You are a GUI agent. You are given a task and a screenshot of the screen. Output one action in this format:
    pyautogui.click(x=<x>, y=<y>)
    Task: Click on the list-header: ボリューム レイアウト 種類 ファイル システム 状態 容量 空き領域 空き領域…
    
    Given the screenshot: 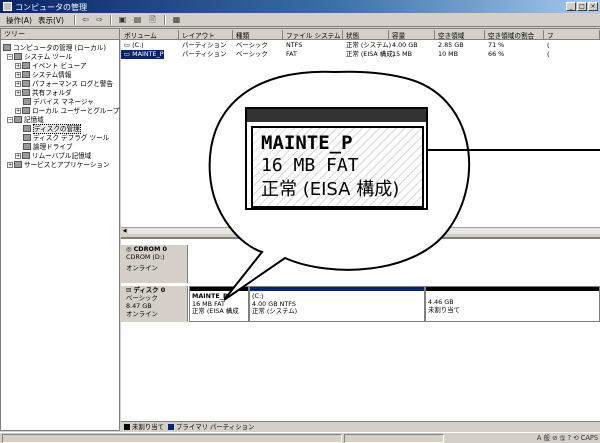 What is the action you would take?
    pyautogui.click(x=360, y=34)
    